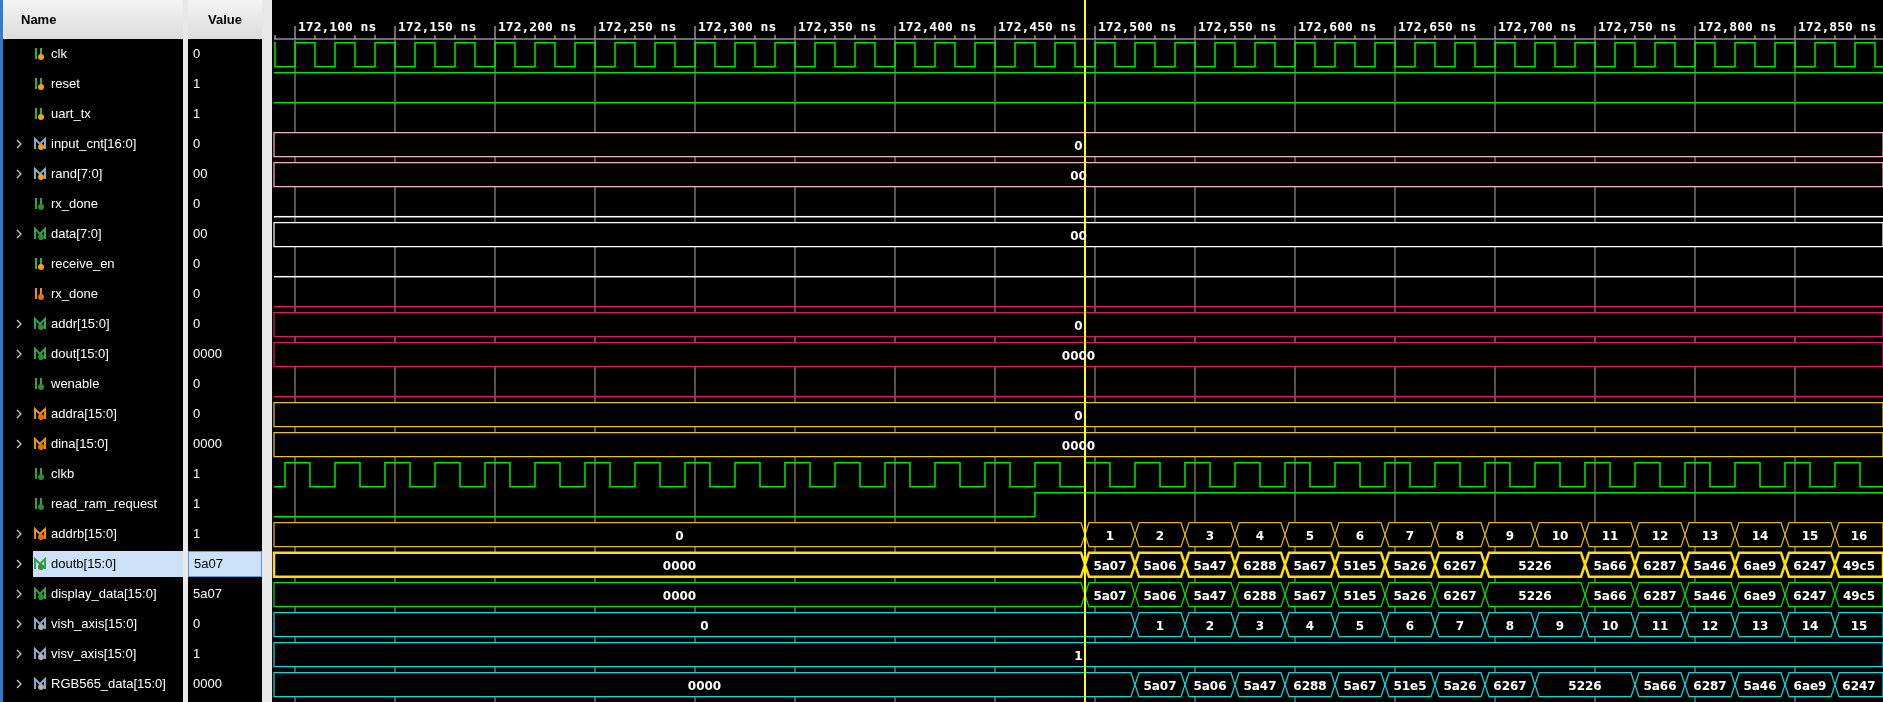  Describe the element at coordinates (93, 19) in the screenshot. I see `name-column-header: Name` at that location.